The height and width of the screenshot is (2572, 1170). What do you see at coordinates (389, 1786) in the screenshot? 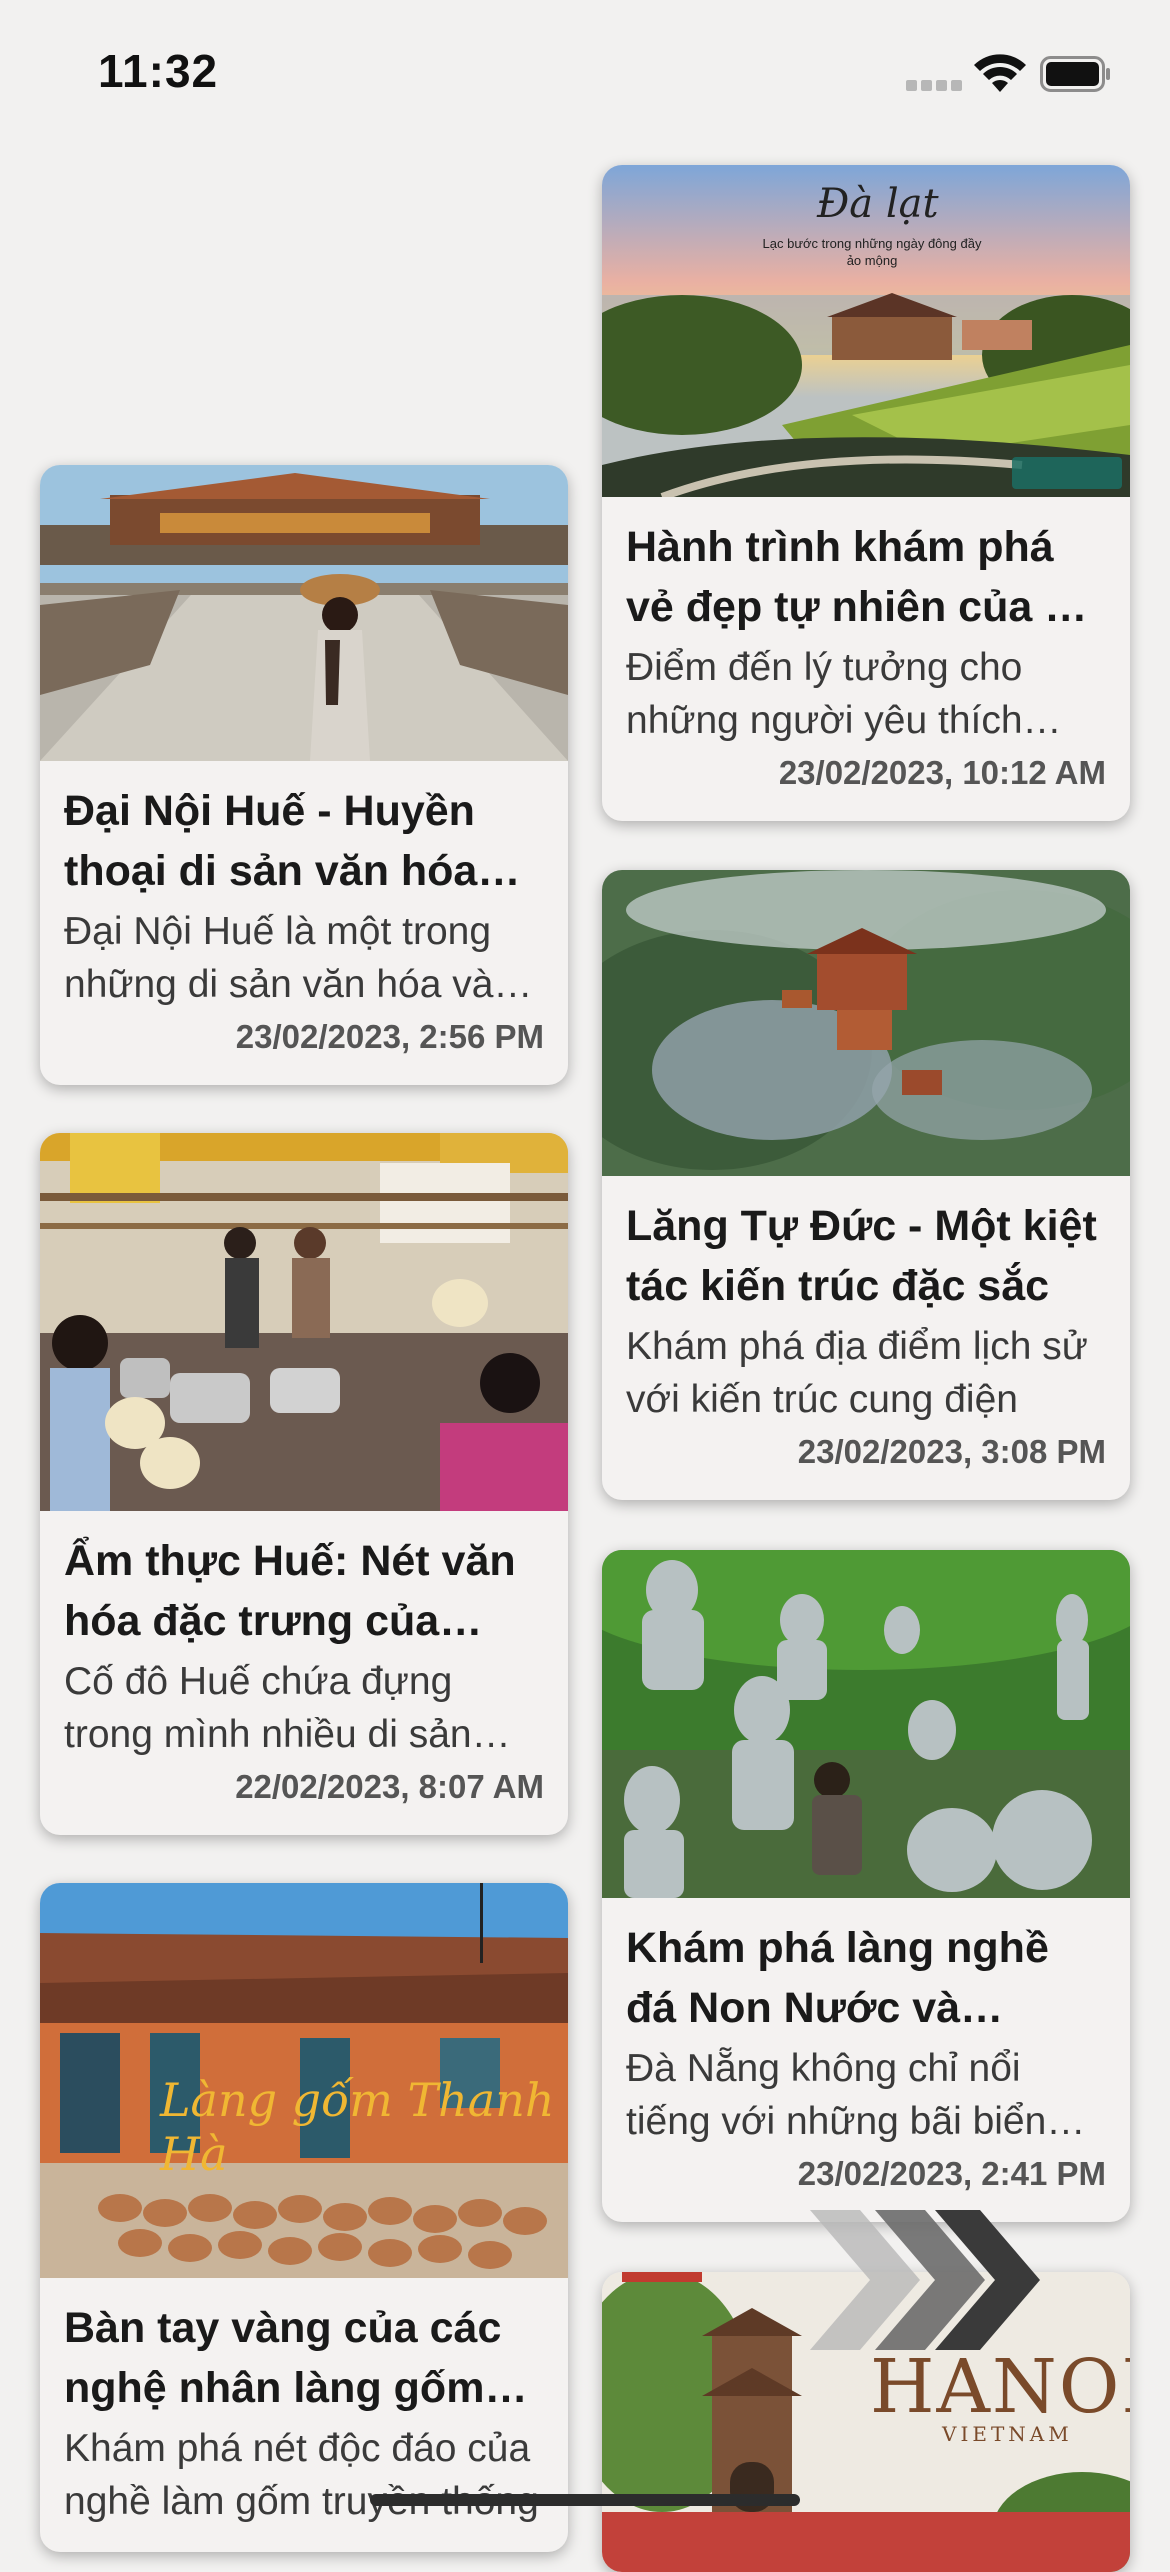
I see `card-date: 22/02/2023, 8:07 AM` at bounding box center [389, 1786].